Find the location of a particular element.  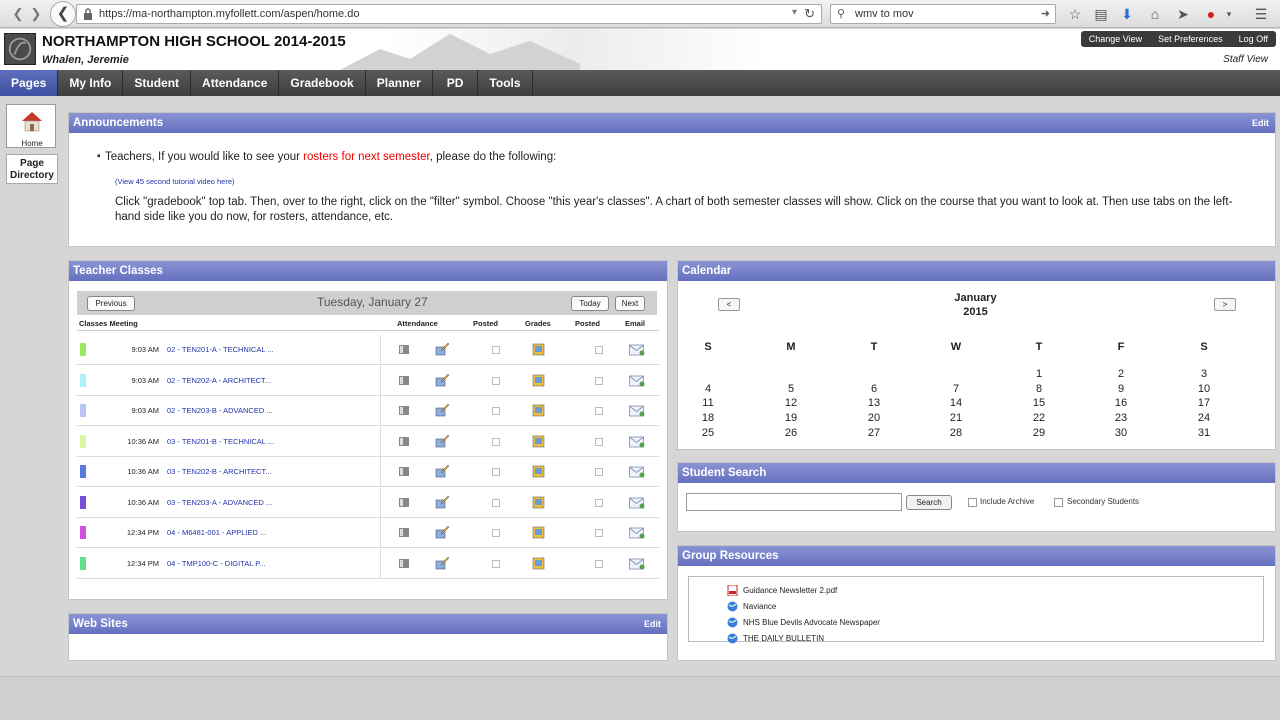

today-button: Today is located at coordinates (590, 303).